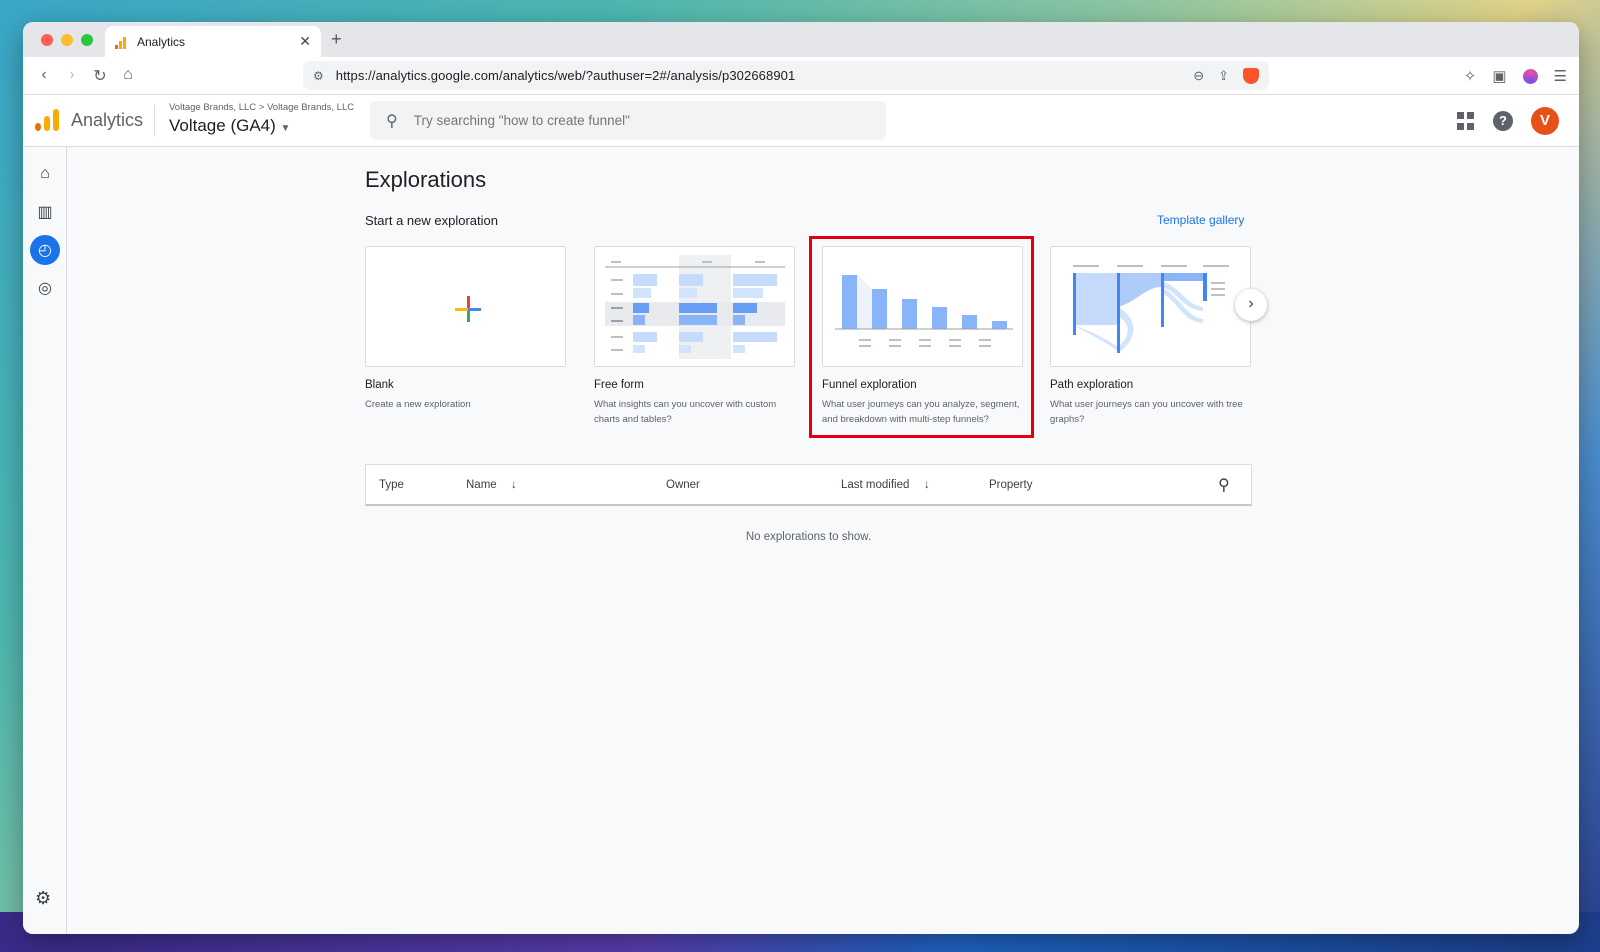 The height and width of the screenshot is (952, 1600). Describe the element at coordinates (619, 385) in the screenshot. I see `card-title: Free form` at that location.